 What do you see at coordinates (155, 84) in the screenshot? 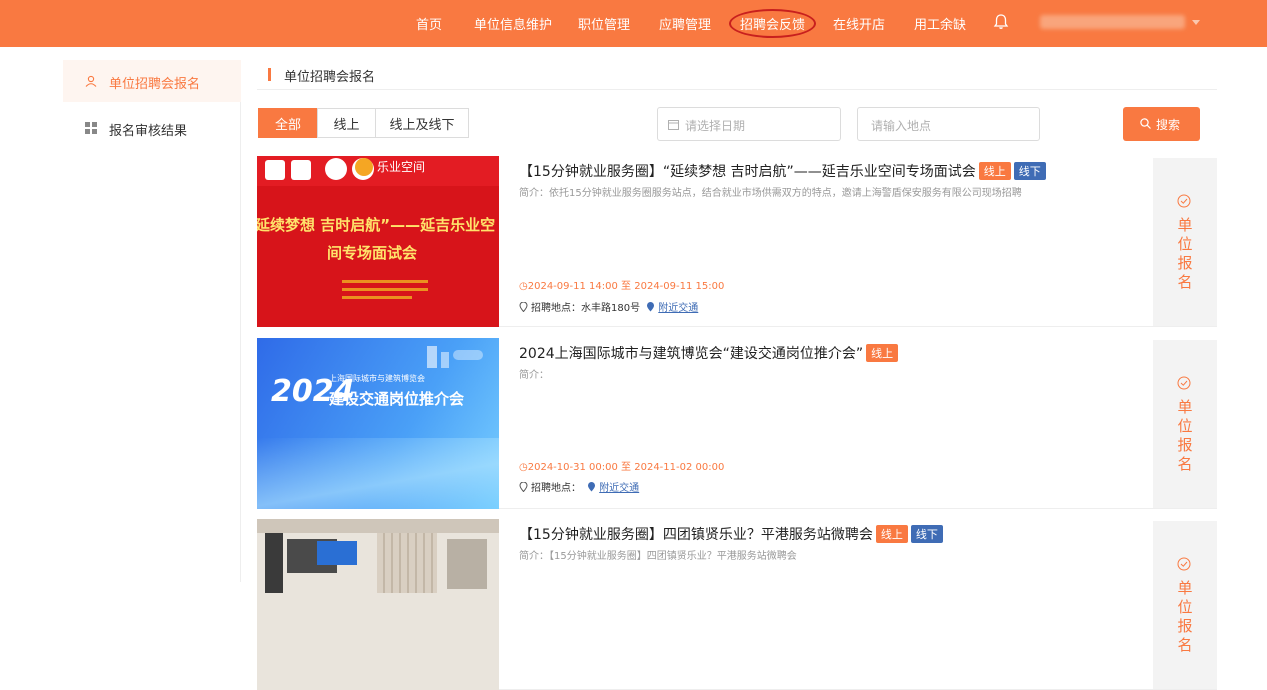
I see `sidebar-item-label: 单位招聘会报名` at bounding box center [155, 84].